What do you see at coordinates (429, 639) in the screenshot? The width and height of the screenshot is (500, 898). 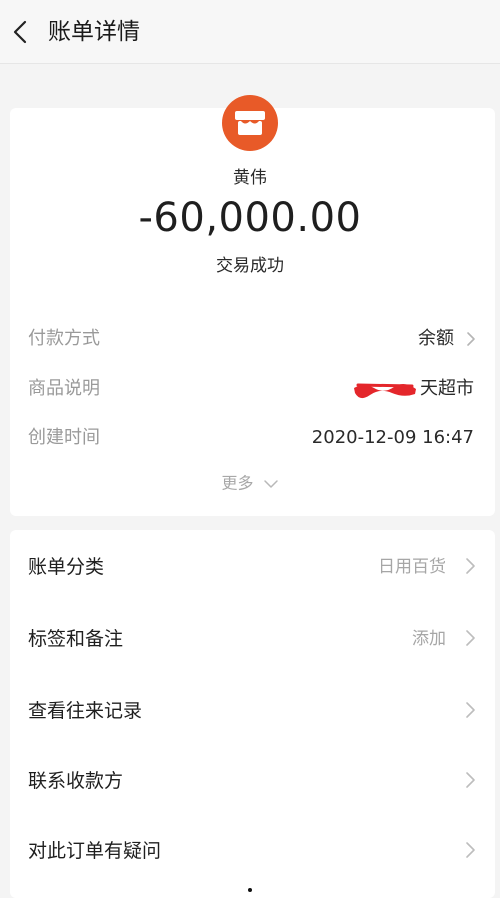 I see `tags-notes-value: 添加` at bounding box center [429, 639].